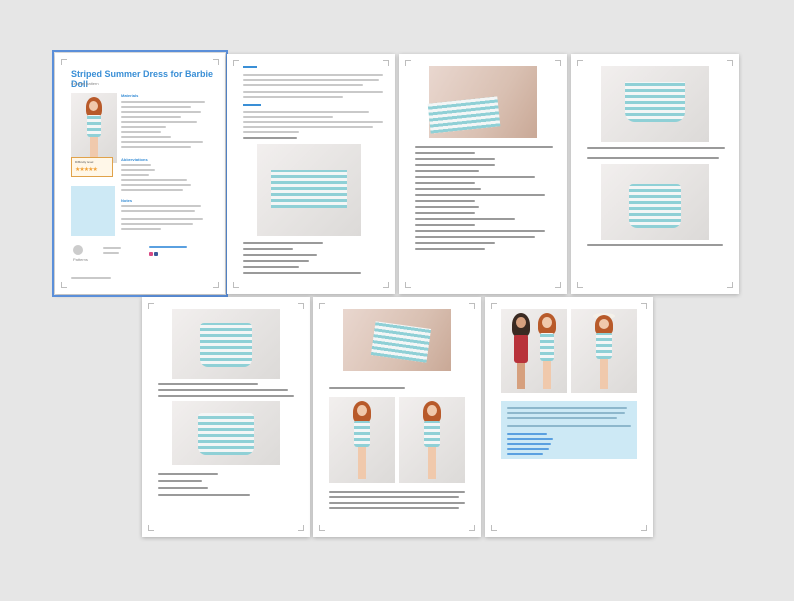 The width and height of the screenshot is (794, 601). I want to click on skirt-photo, so click(655, 104).